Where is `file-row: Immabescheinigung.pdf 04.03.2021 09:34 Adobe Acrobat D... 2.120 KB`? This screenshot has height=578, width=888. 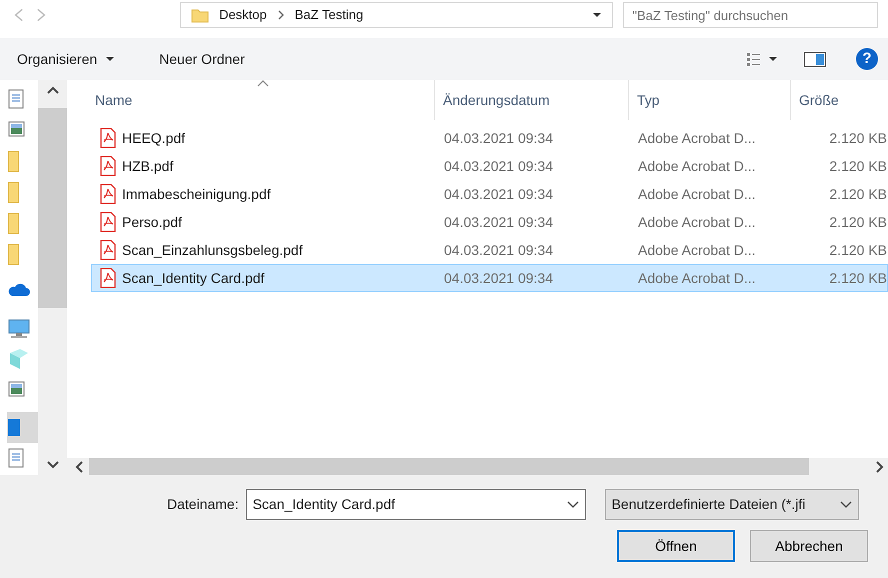 file-row: Immabescheinigung.pdf 04.03.2021 09:34 Adobe Acrobat D... 2.120 KB is located at coordinates (489, 194).